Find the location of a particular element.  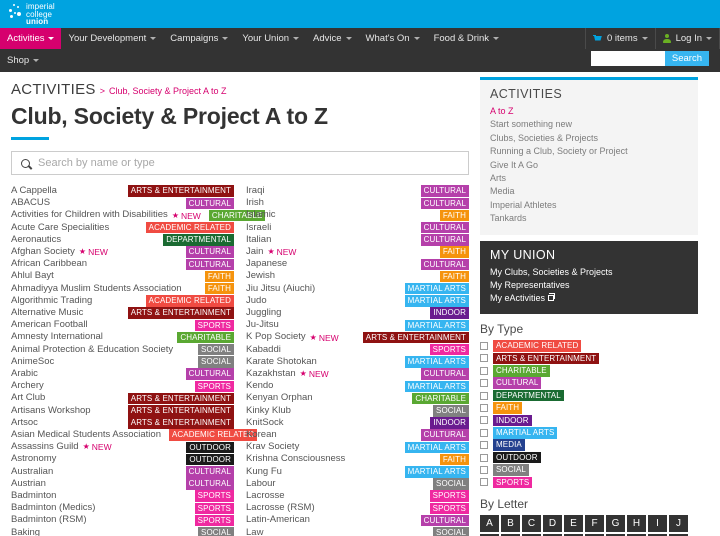

letter-filter-i: I is located at coordinates (657, 523).